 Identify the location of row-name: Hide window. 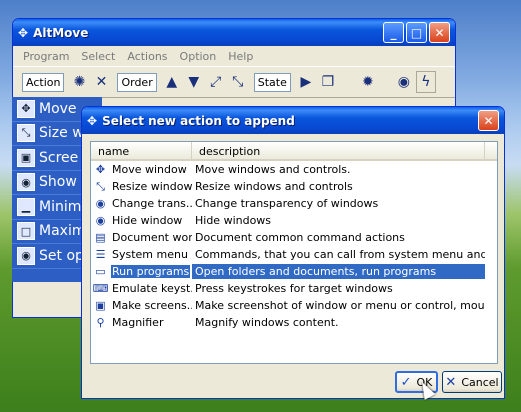
(147, 220).